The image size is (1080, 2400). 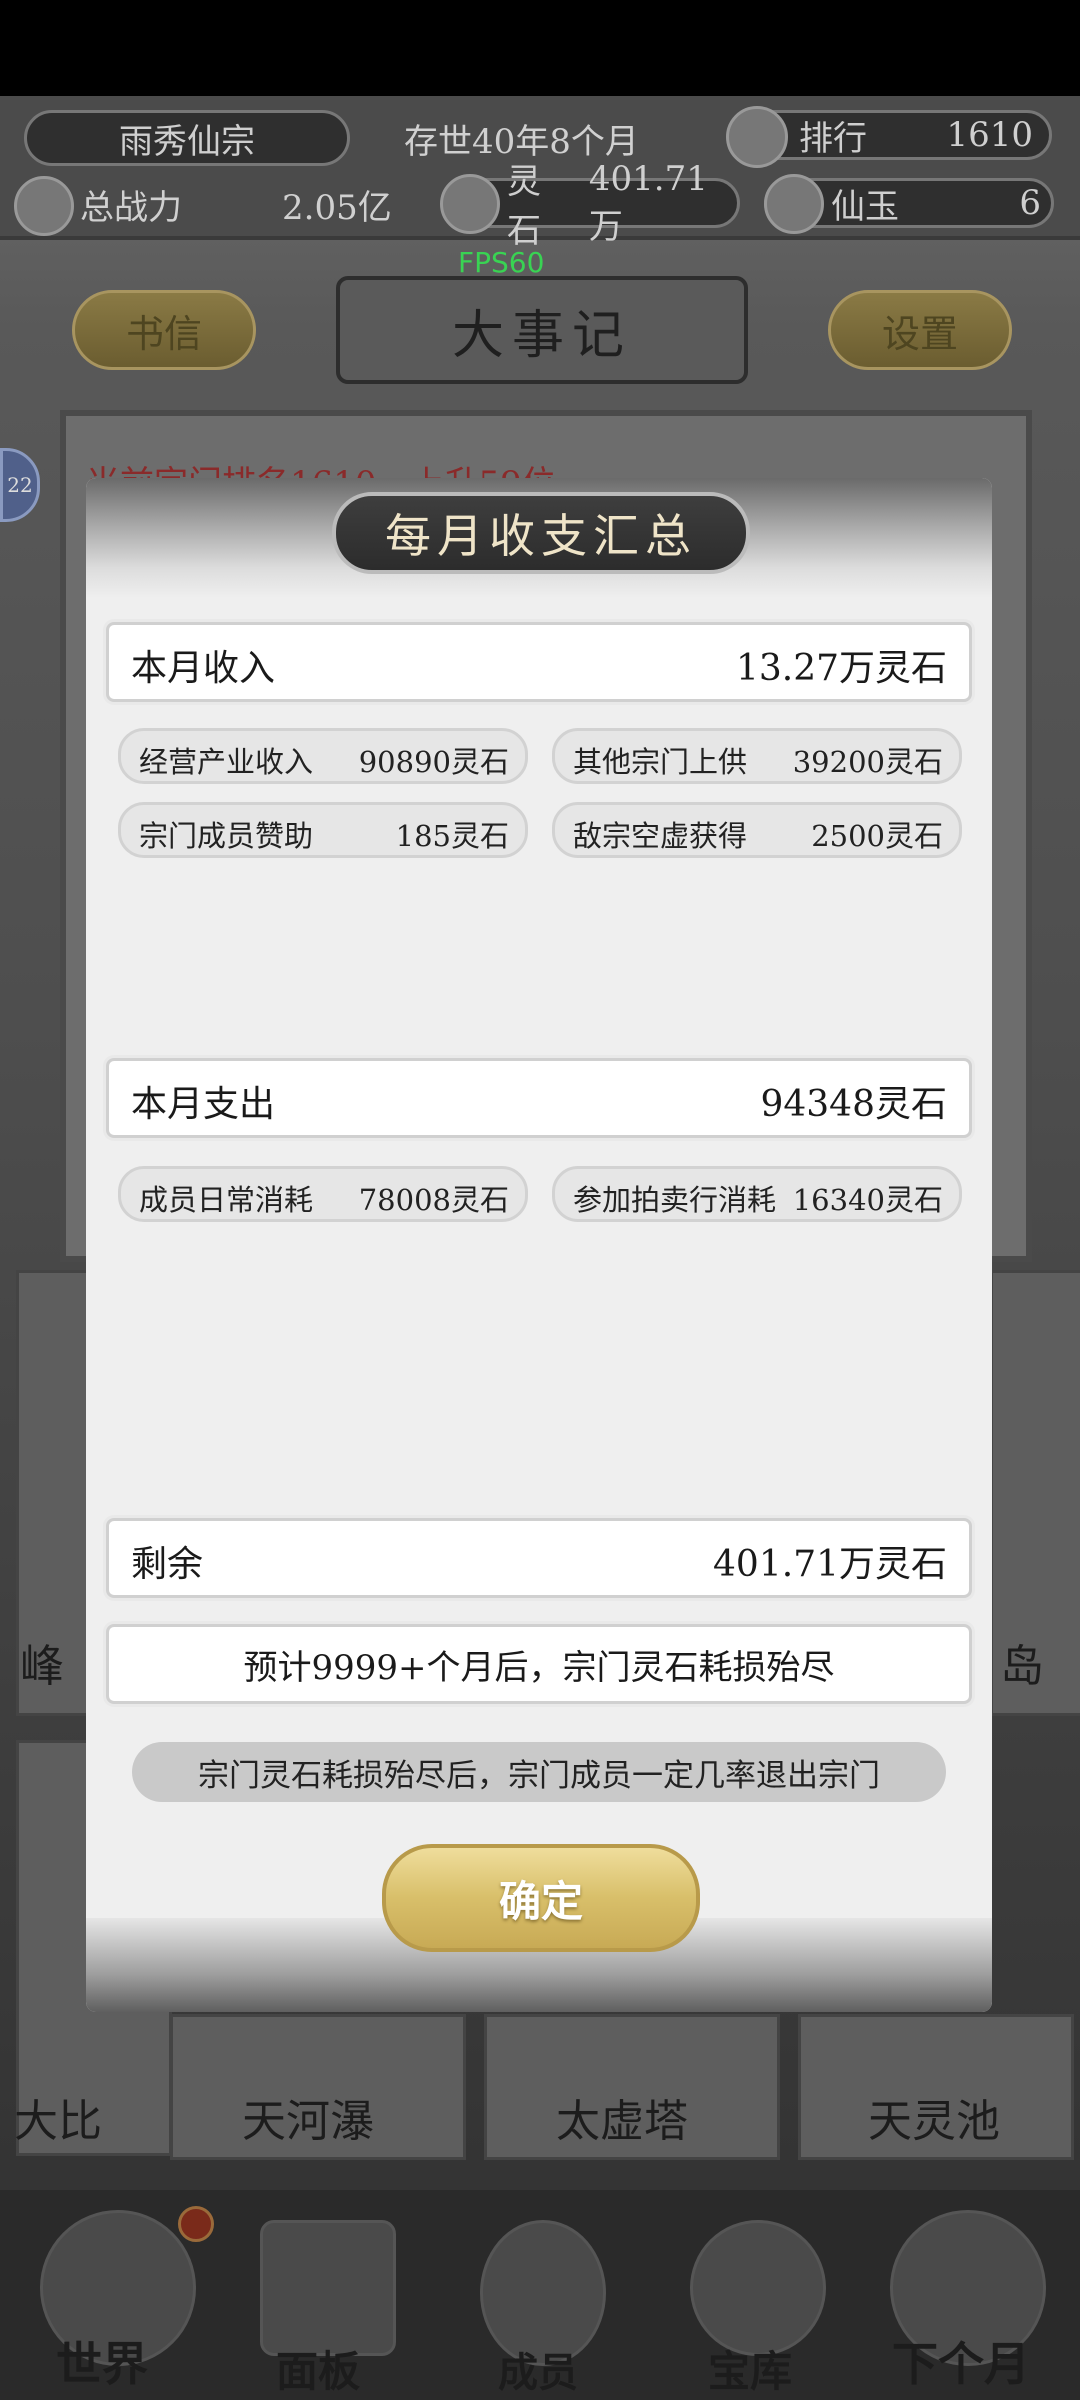 What do you see at coordinates (433, 1200) in the screenshot?
I see `expense-item-value: 78008灵石` at bounding box center [433, 1200].